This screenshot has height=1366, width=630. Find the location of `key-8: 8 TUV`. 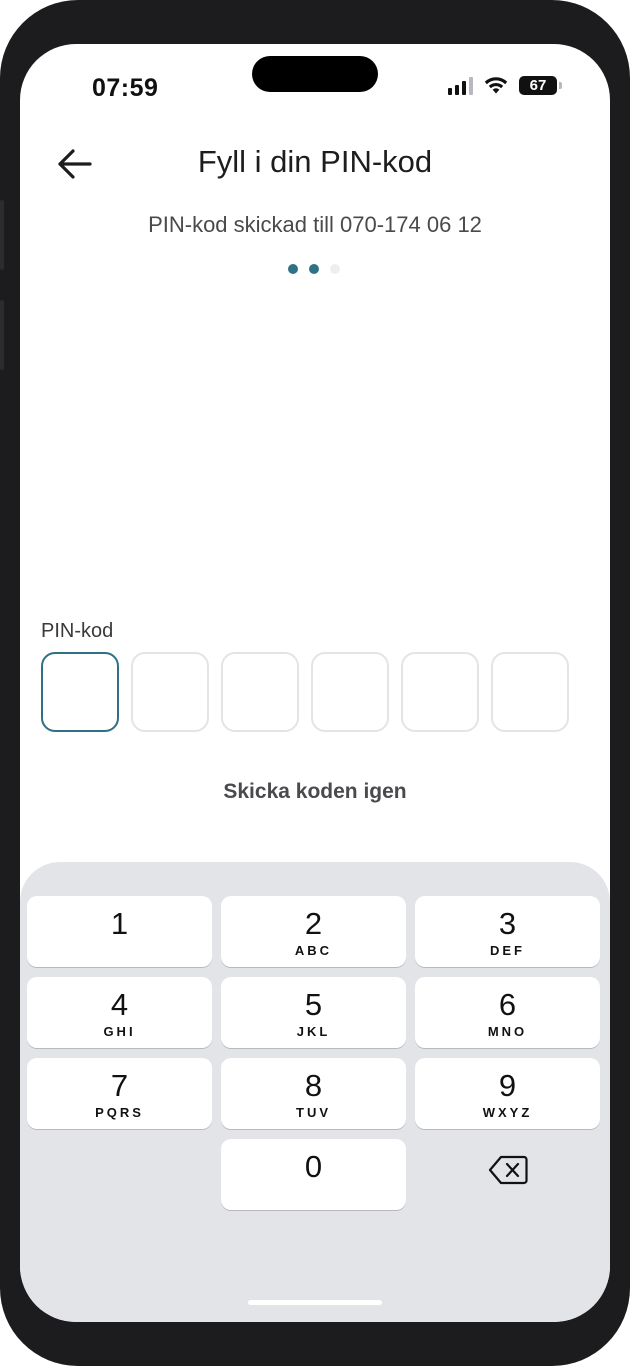

key-8: 8 TUV is located at coordinates (313, 1093).